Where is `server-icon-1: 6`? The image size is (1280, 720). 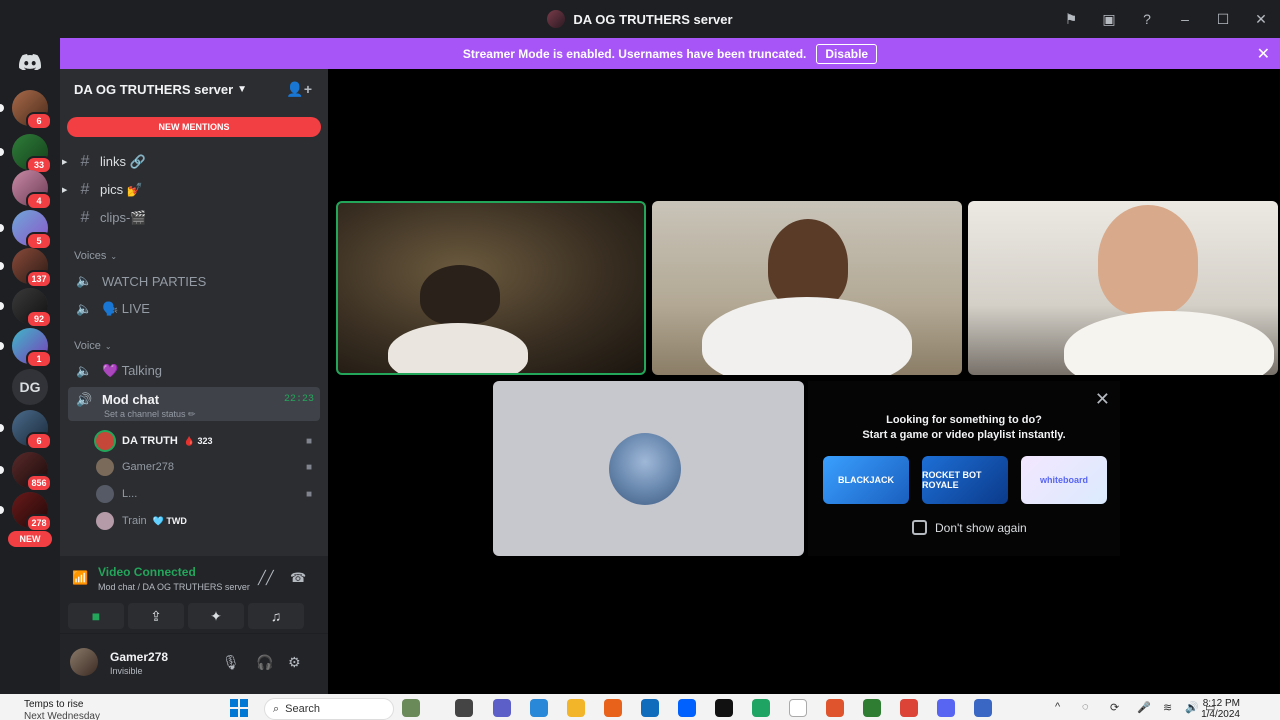 server-icon-1: 6 is located at coordinates (26, 110).